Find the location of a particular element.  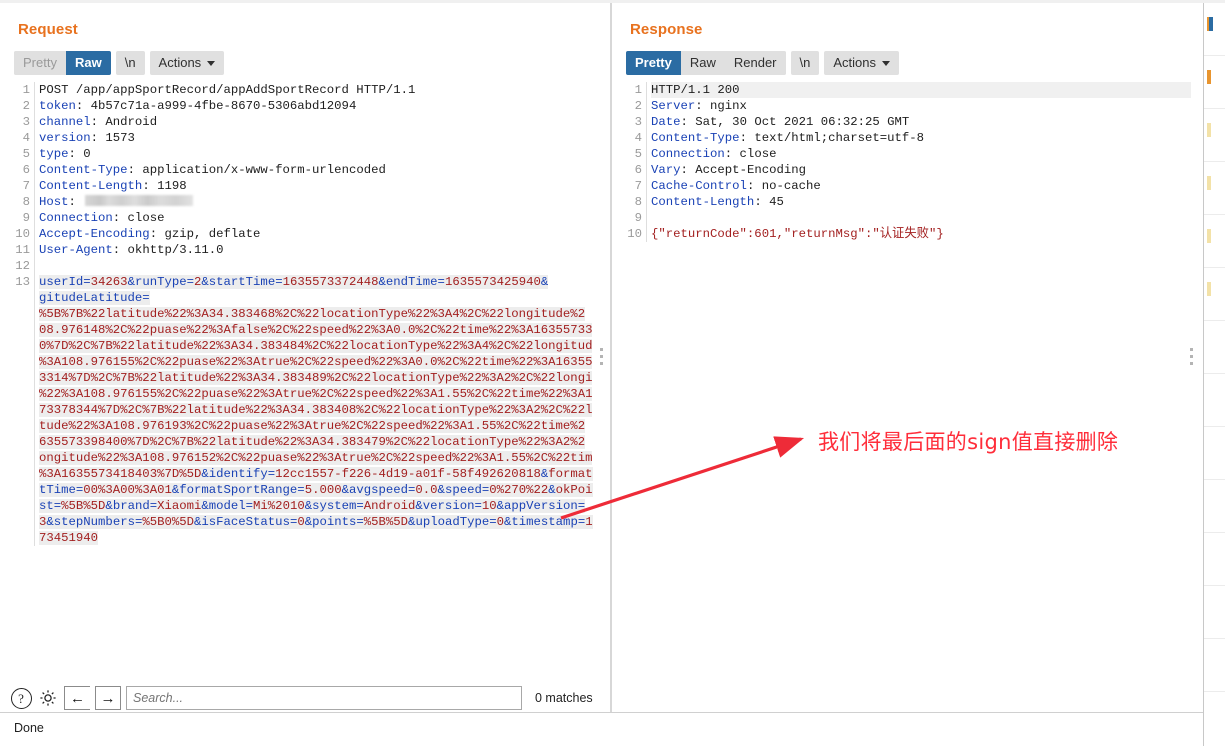

request-search-prev-button: ← is located at coordinates (77, 698).